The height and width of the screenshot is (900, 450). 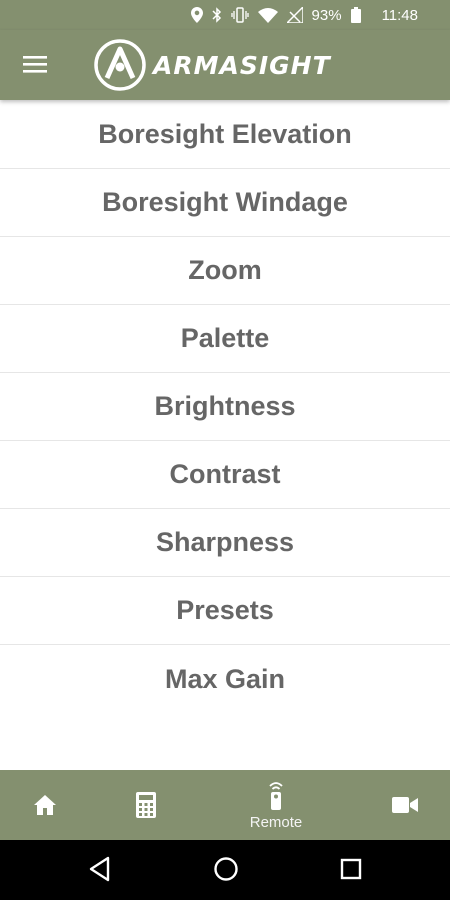 What do you see at coordinates (216, 15) in the screenshot?
I see `bluetooth-icon` at bounding box center [216, 15].